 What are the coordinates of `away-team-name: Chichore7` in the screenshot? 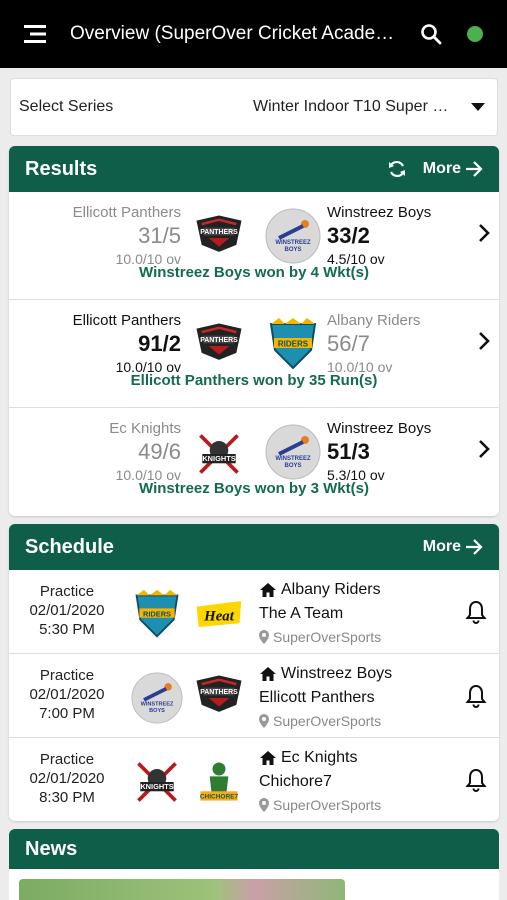 It's located at (295, 781).